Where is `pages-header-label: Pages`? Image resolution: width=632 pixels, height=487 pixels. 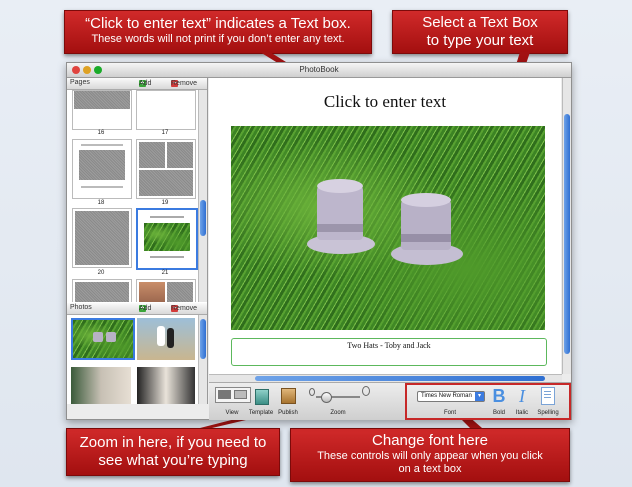
pages-header-label: Pages is located at coordinates (80, 82).